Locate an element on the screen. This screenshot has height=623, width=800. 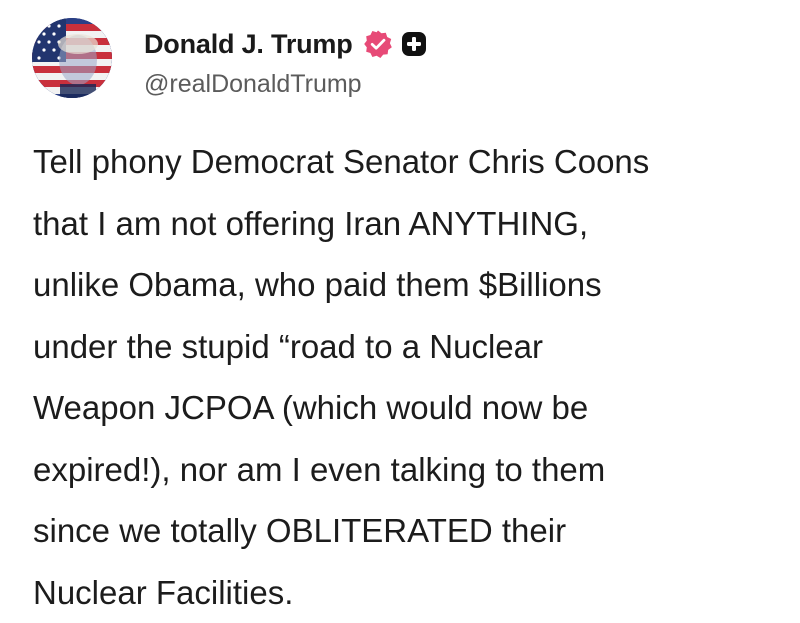
author-identity: Donald J. Trump @realDonaldTrump is located at coordinates (285, 61).